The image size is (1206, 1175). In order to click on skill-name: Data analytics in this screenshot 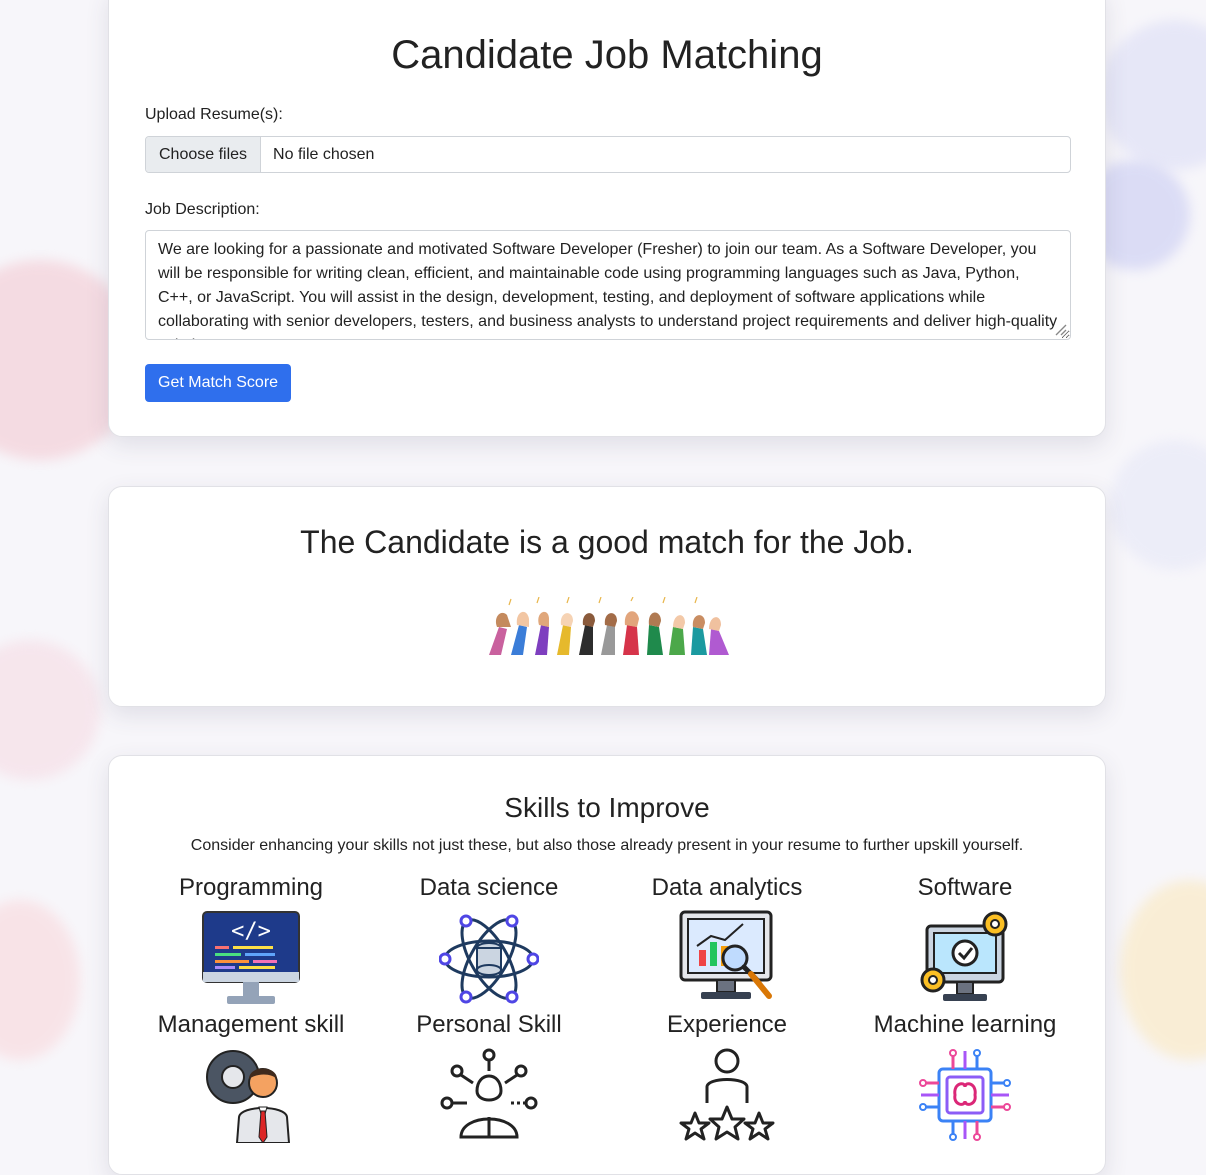, I will do `click(727, 887)`.